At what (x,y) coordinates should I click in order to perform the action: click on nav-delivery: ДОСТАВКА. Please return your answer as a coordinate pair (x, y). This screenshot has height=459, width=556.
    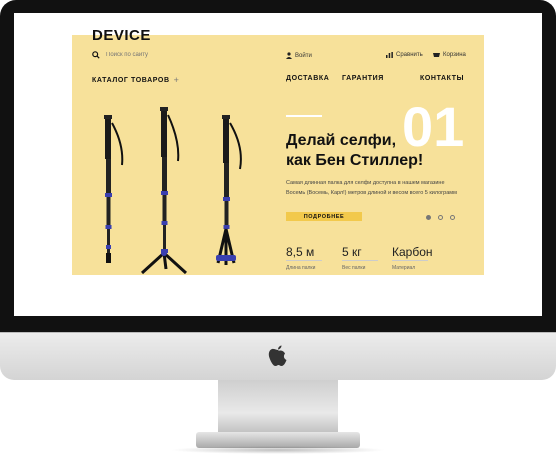
    Looking at the image, I should click on (307, 78).